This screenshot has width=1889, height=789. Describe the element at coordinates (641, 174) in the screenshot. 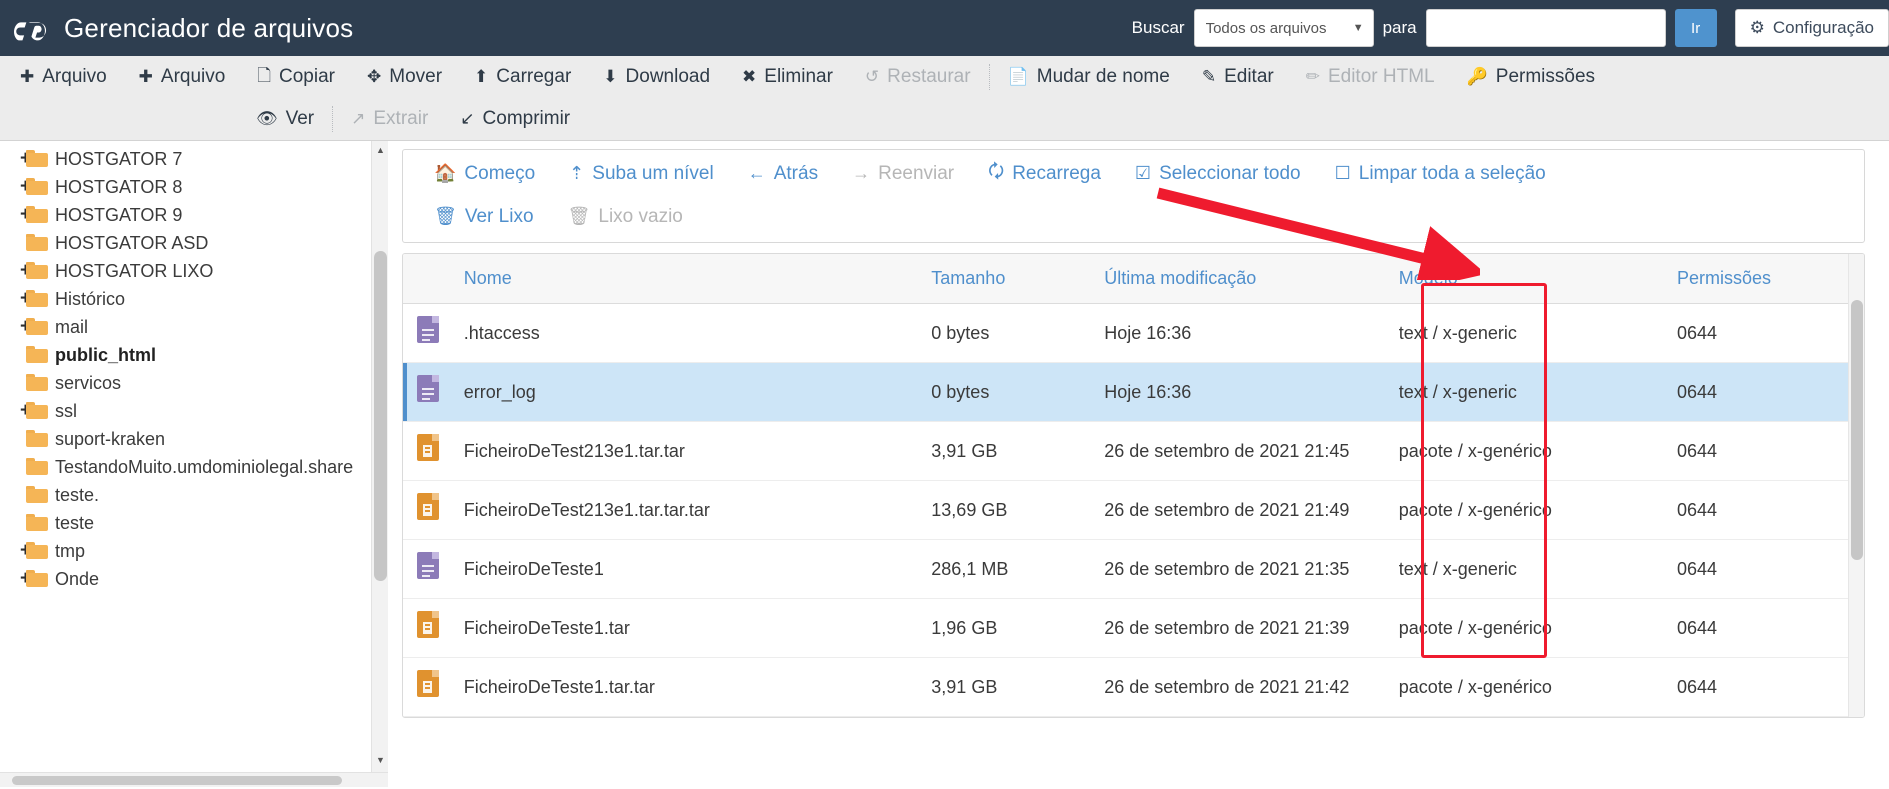

I see `nav-up-one-level-button: ⇡ Suba um nível` at that location.